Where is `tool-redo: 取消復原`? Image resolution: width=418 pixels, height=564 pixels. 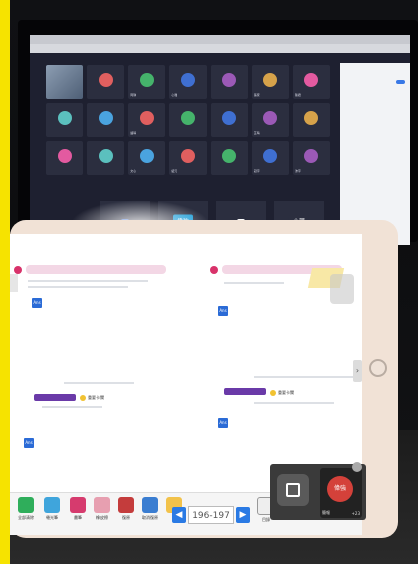 tool-redo: 取消復原 is located at coordinates (150, 509).